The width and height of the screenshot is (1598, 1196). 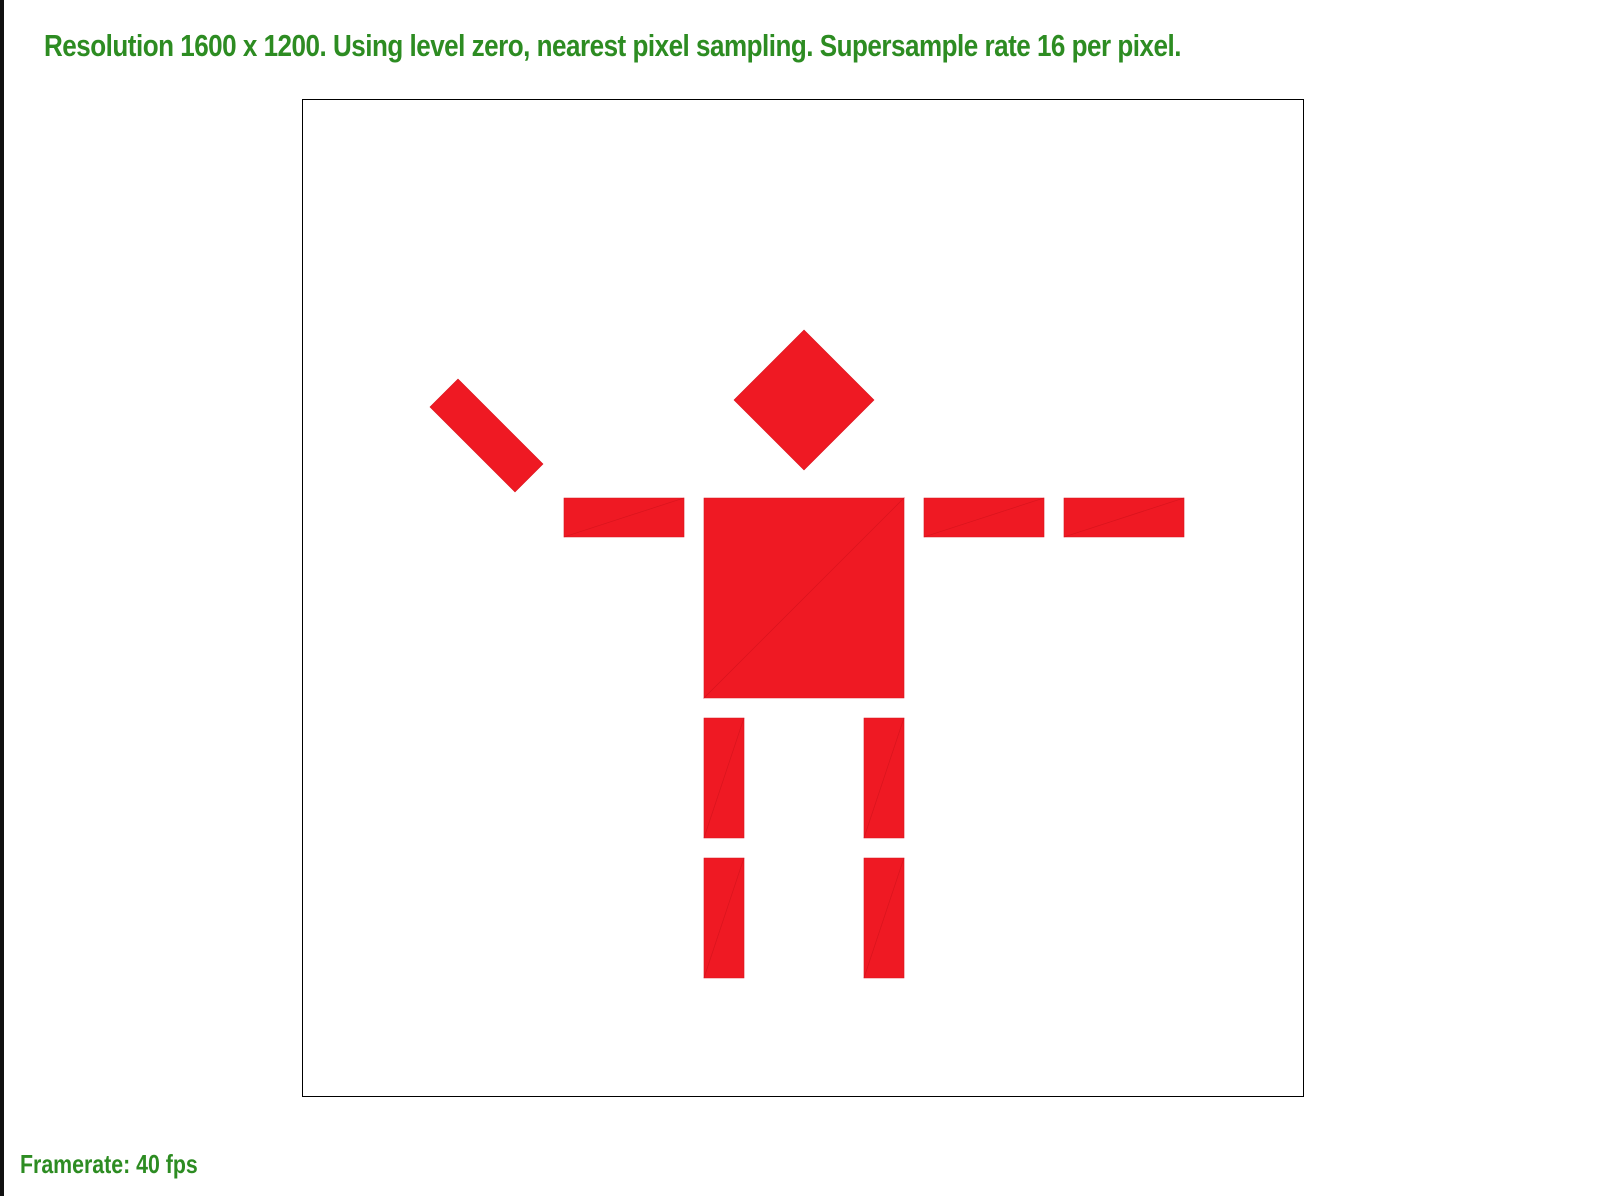 I want to click on left-raised-arm, so click(x=486, y=435).